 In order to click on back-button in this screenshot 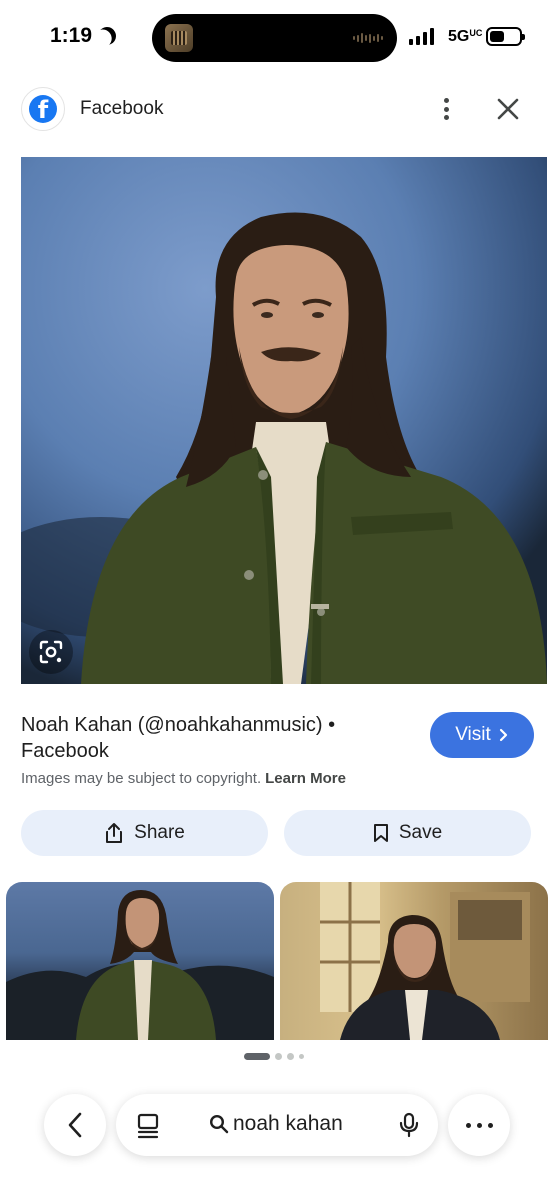, I will do `click(75, 1125)`.